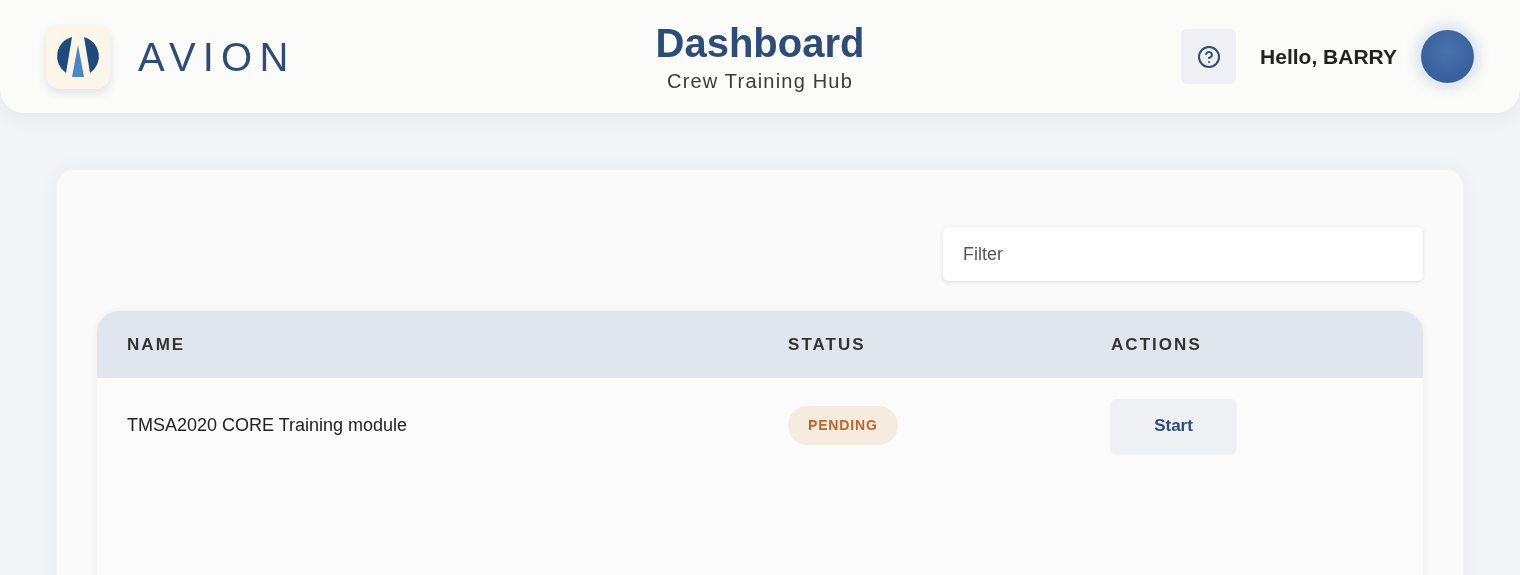 This screenshot has width=1520, height=575. What do you see at coordinates (268, 425) in the screenshot?
I see `training-name: TMSA2020 CORE Training module` at bounding box center [268, 425].